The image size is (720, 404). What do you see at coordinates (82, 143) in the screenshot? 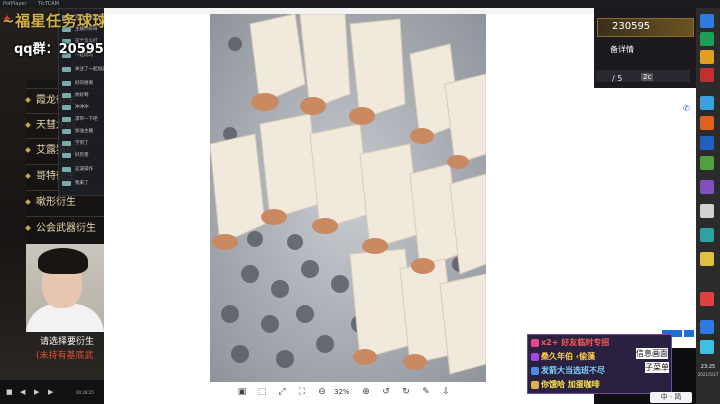
I see `chat-message: 学到了` at bounding box center [82, 143].